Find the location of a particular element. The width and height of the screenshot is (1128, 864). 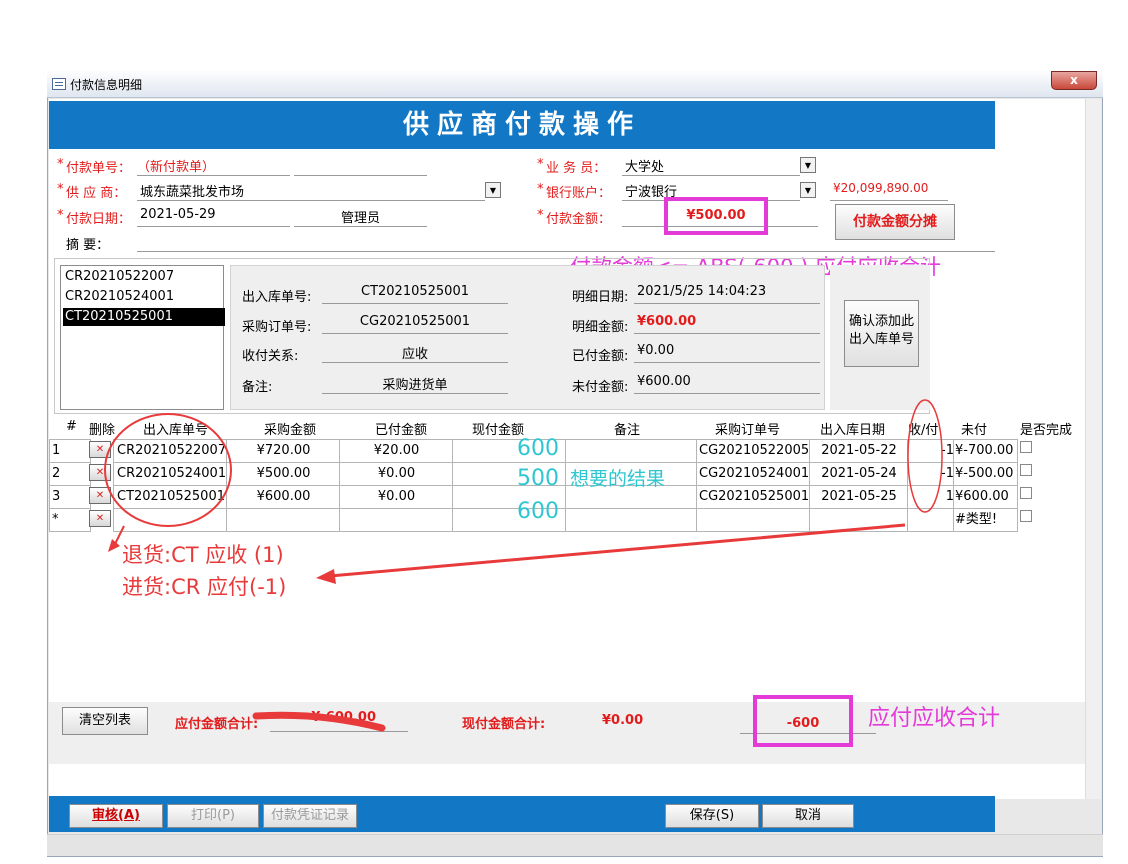

annotation-circle-direction is located at coordinates (925, 456).